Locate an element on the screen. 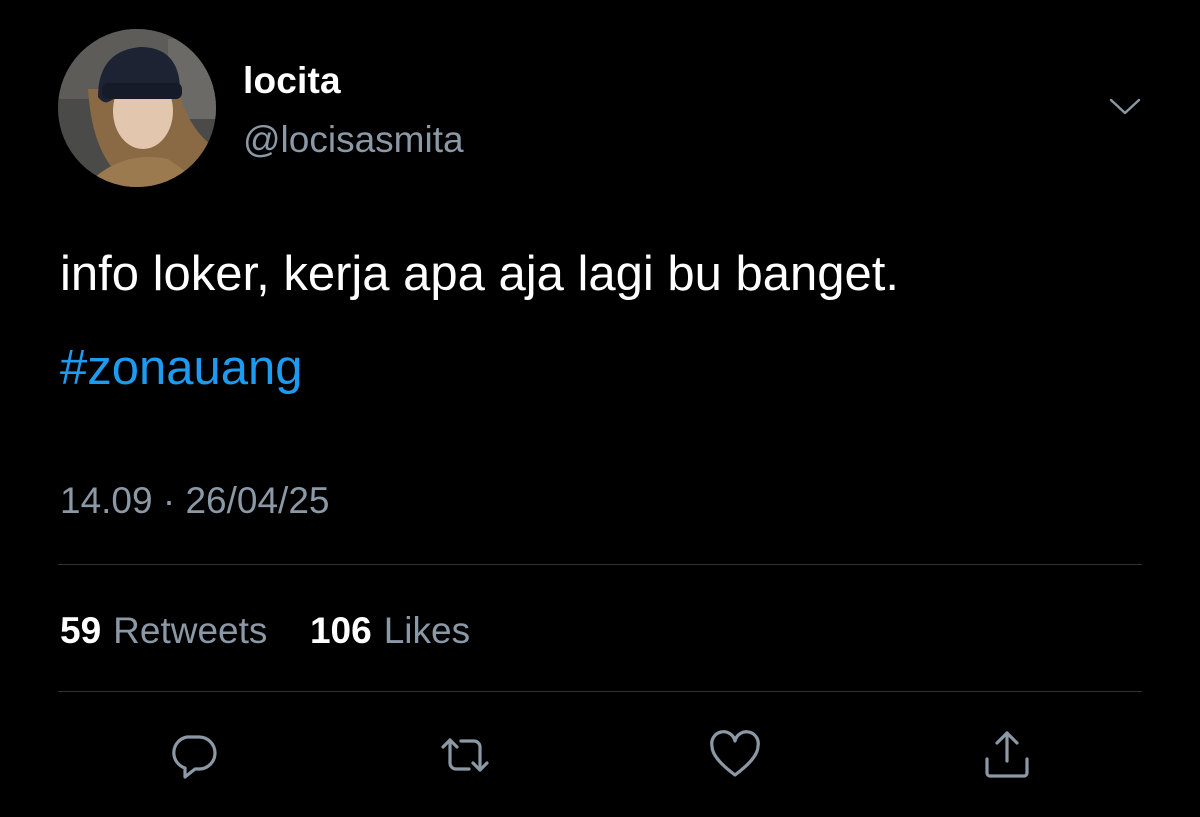 The width and height of the screenshot is (1200, 817). like-button is located at coordinates (735, 755).